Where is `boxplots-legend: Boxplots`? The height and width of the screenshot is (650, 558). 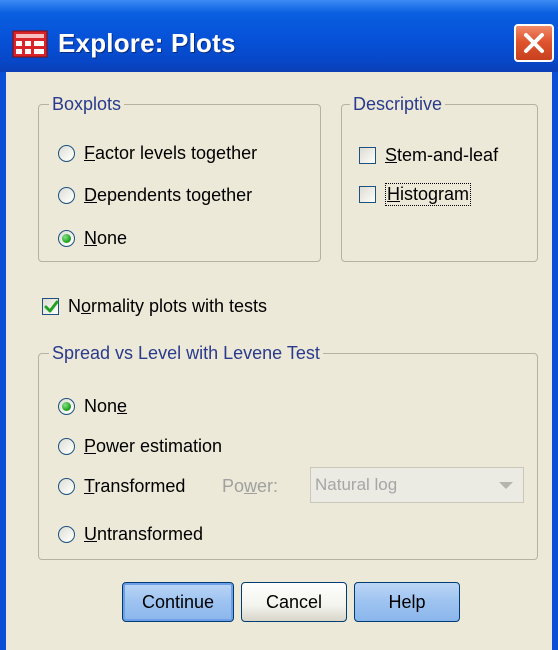 boxplots-legend: Boxplots is located at coordinates (87, 104).